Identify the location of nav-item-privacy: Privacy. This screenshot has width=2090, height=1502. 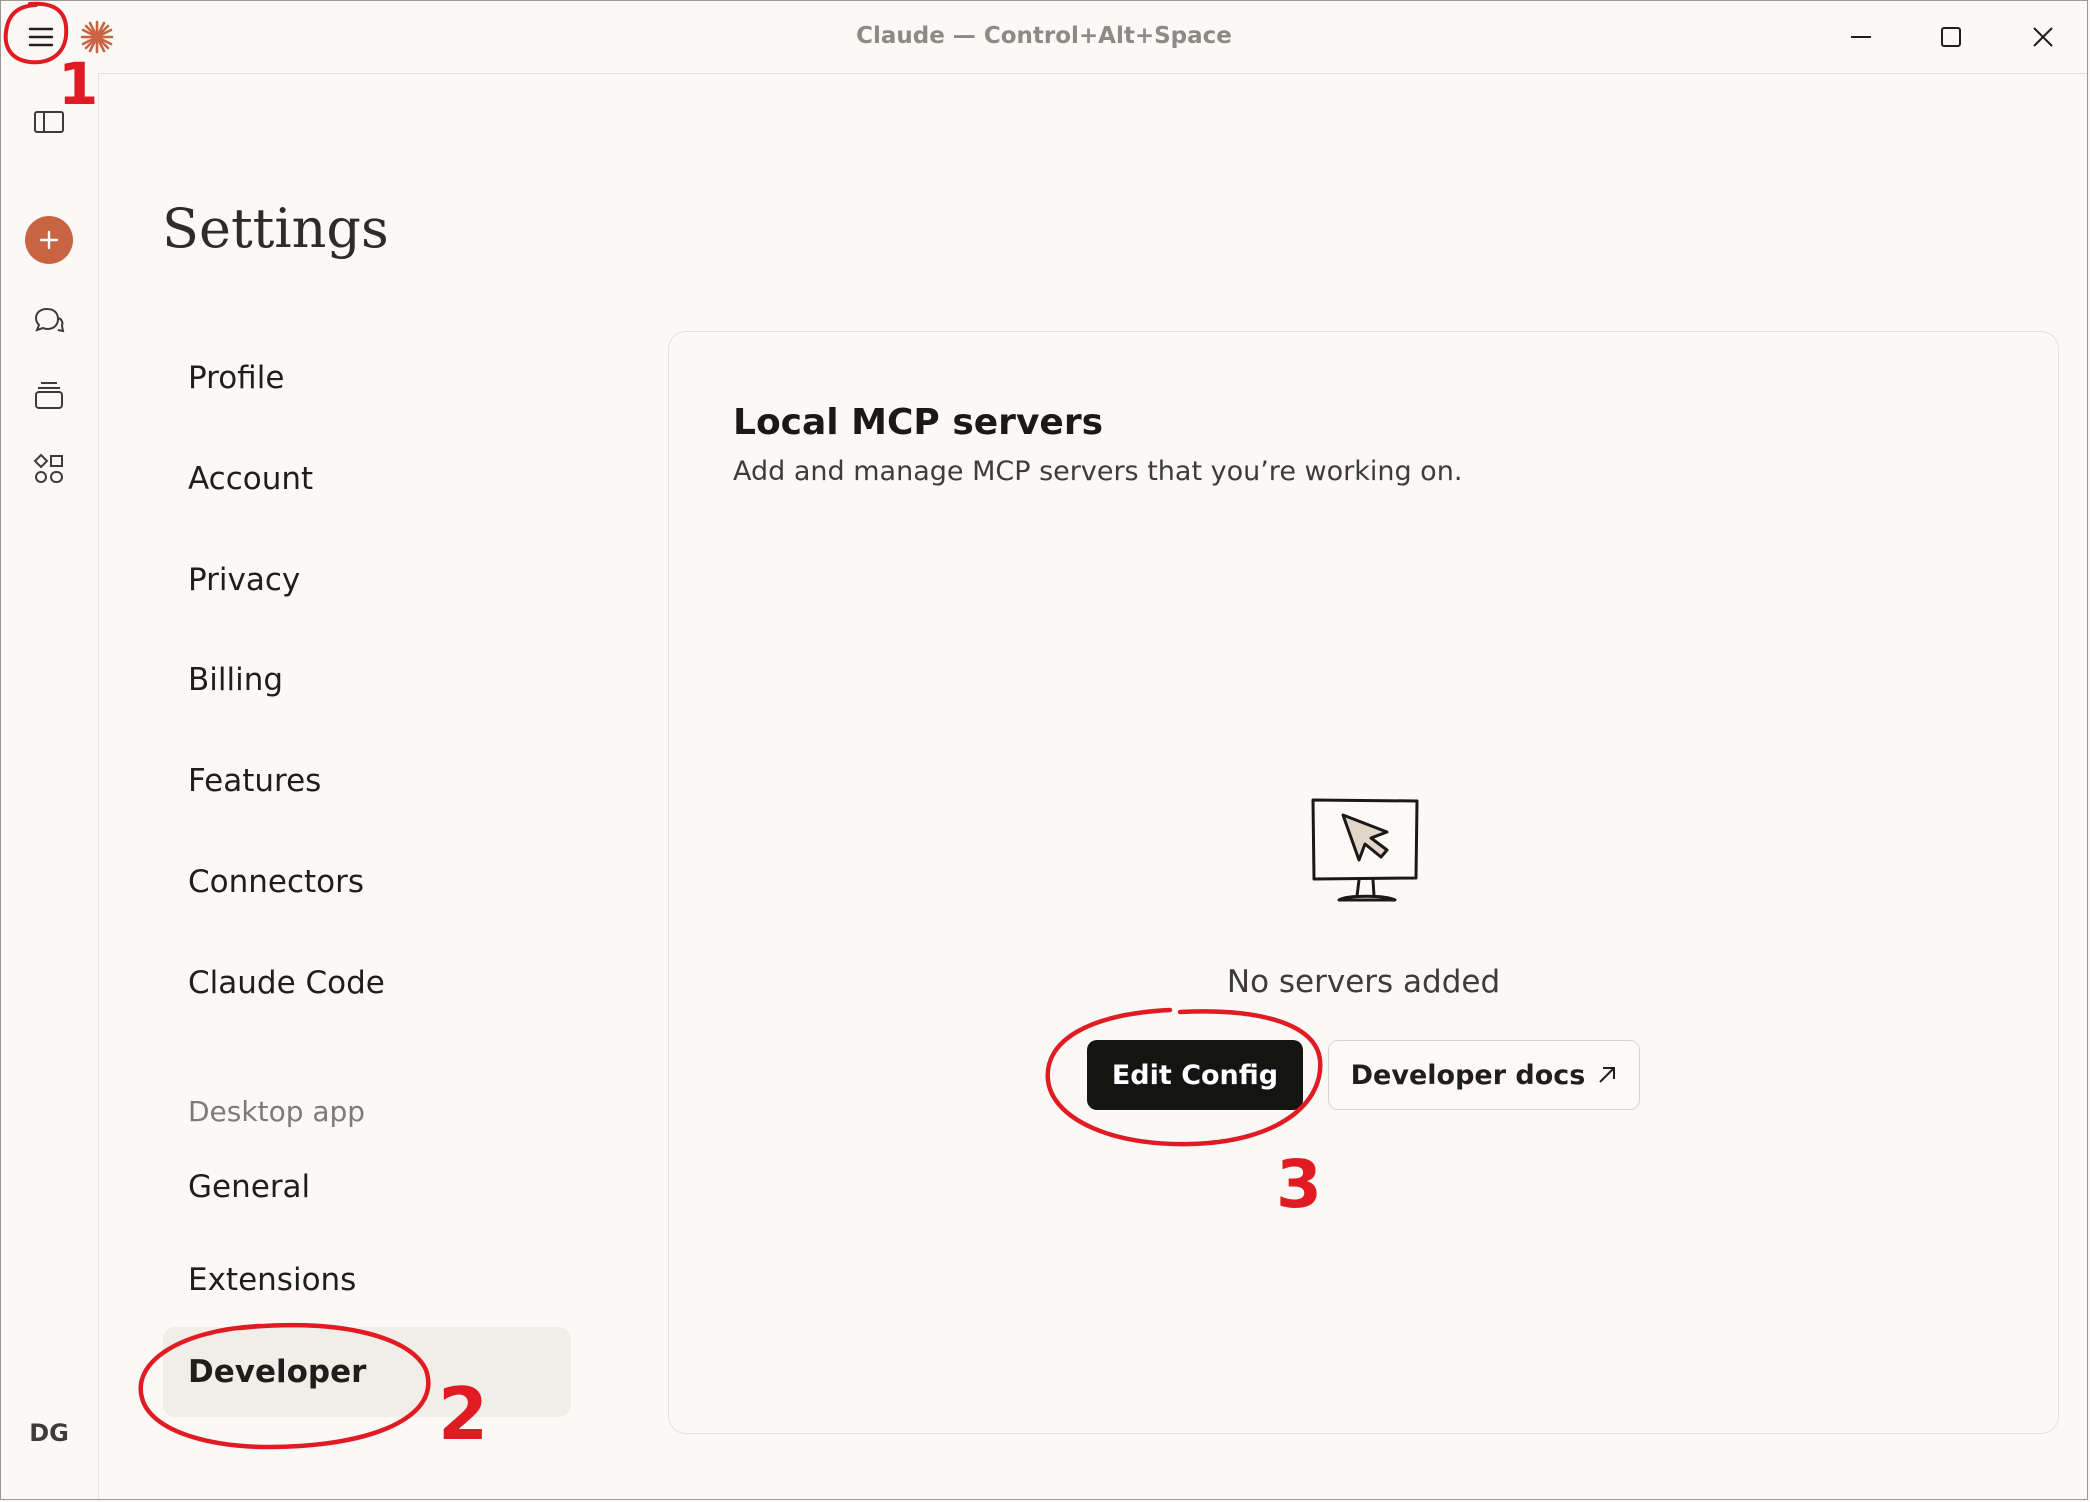
(367, 580).